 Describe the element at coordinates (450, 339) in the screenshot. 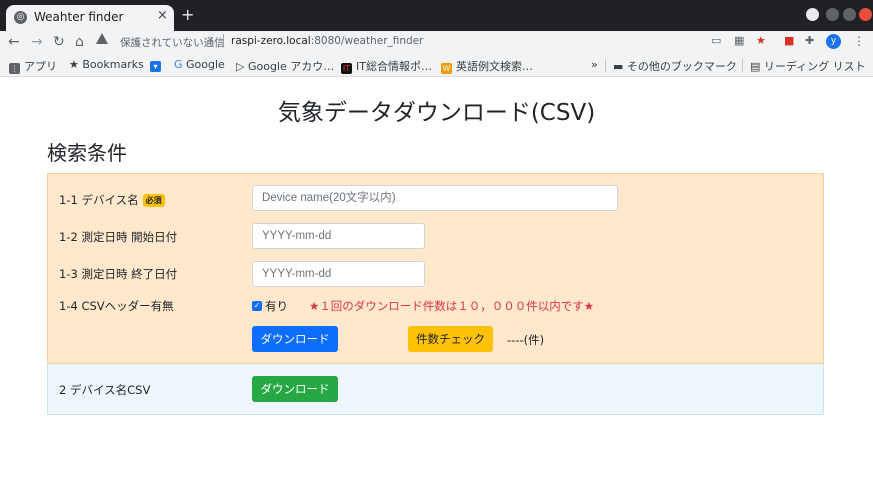

I see `count-check-button: 件数チェック` at that location.